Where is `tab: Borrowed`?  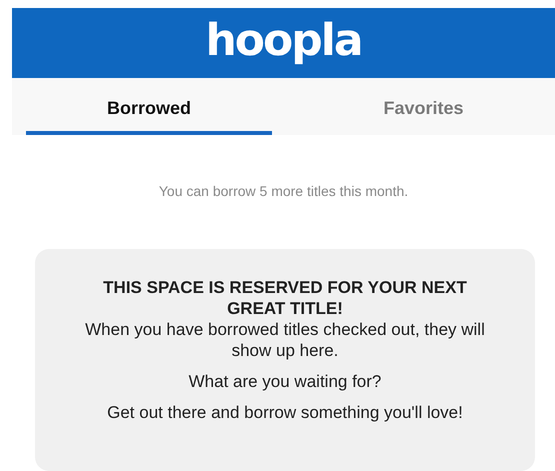
tab: Borrowed is located at coordinates (149, 106).